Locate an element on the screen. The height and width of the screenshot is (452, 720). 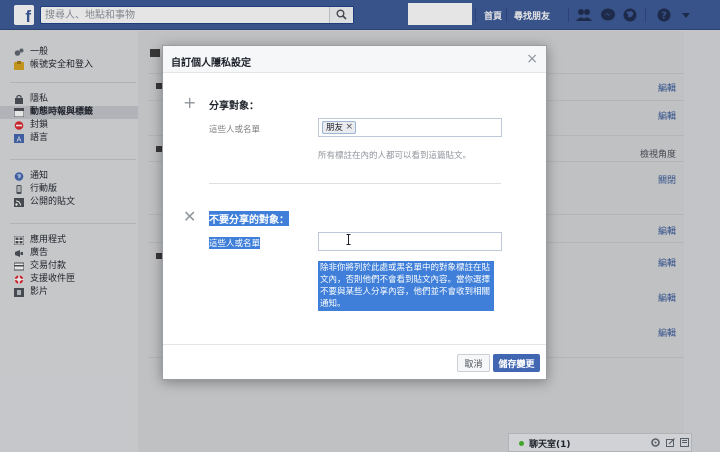
dont-share-with-title: 不要分享的對象： is located at coordinates (249, 218).